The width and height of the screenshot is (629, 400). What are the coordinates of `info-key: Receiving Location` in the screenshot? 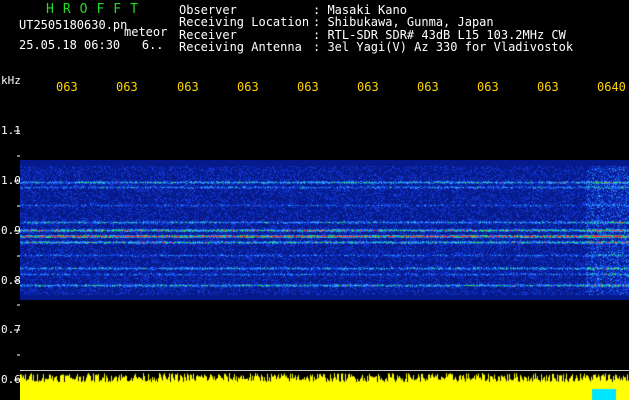 It's located at (244, 22).